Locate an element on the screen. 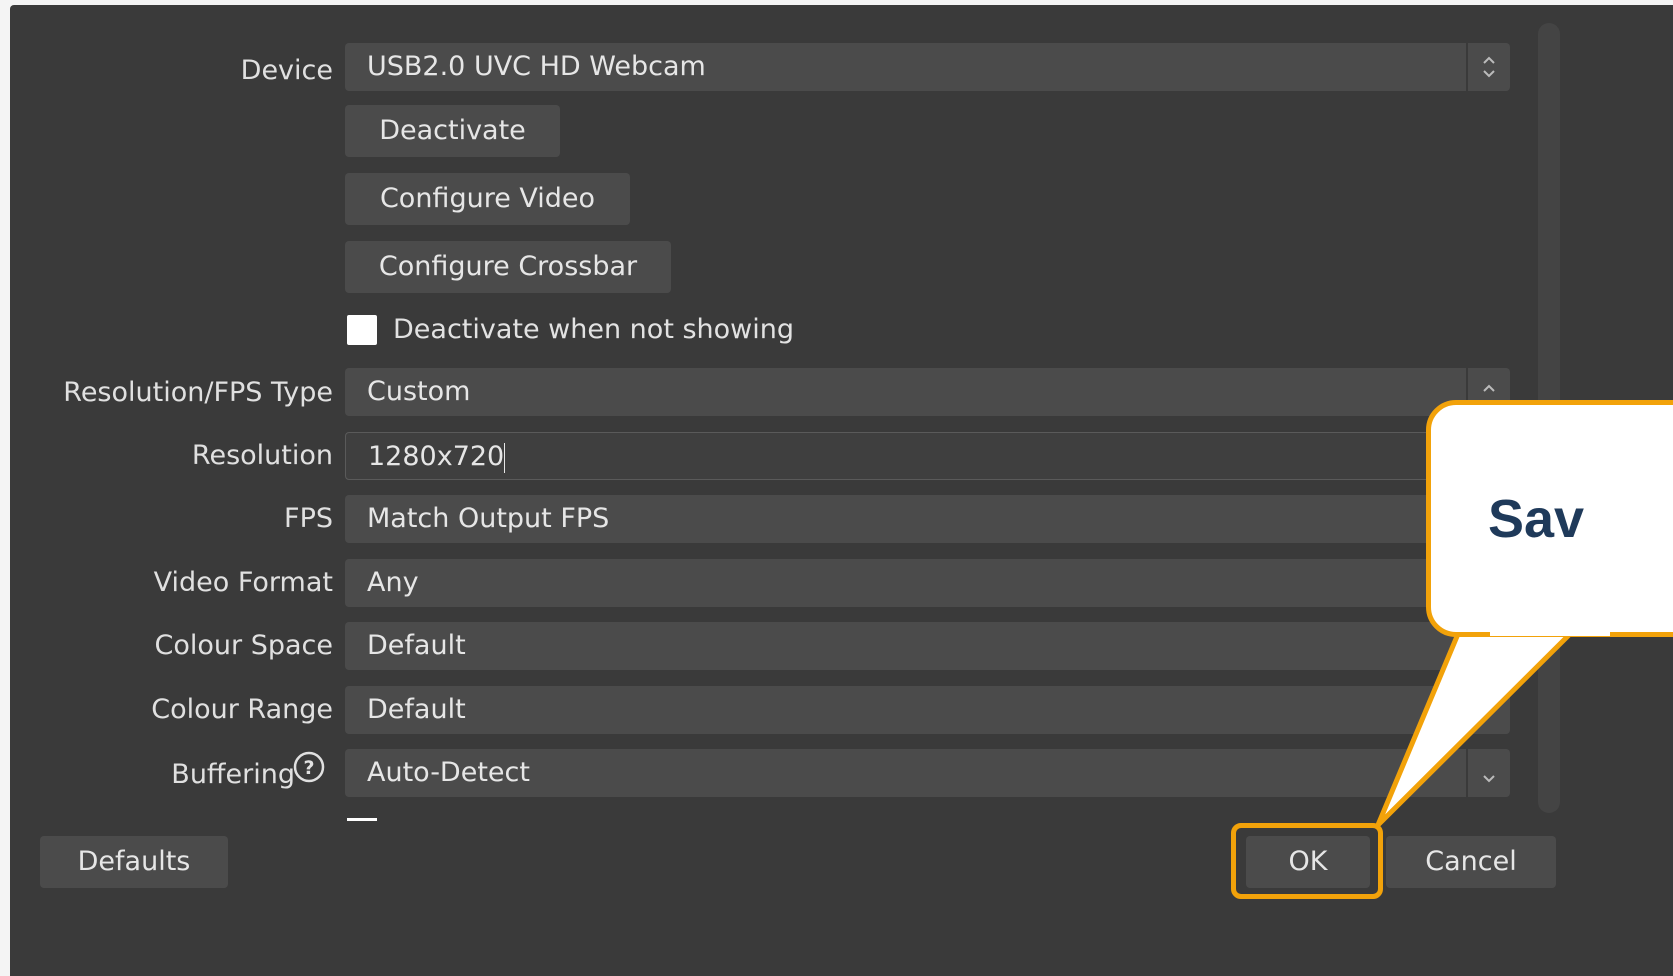 The image size is (1673, 976). colour-range-value: Default is located at coordinates (416, 709).